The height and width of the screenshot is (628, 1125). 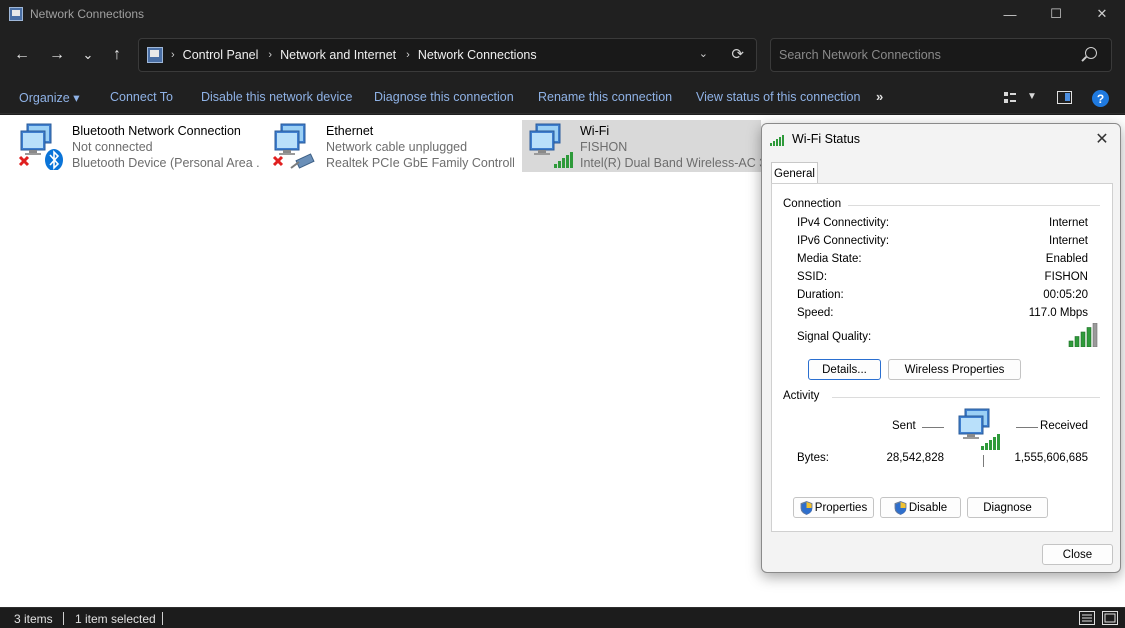 I want to click on dialog-title: Wi-Fi Status, so click(x=826, y=139).